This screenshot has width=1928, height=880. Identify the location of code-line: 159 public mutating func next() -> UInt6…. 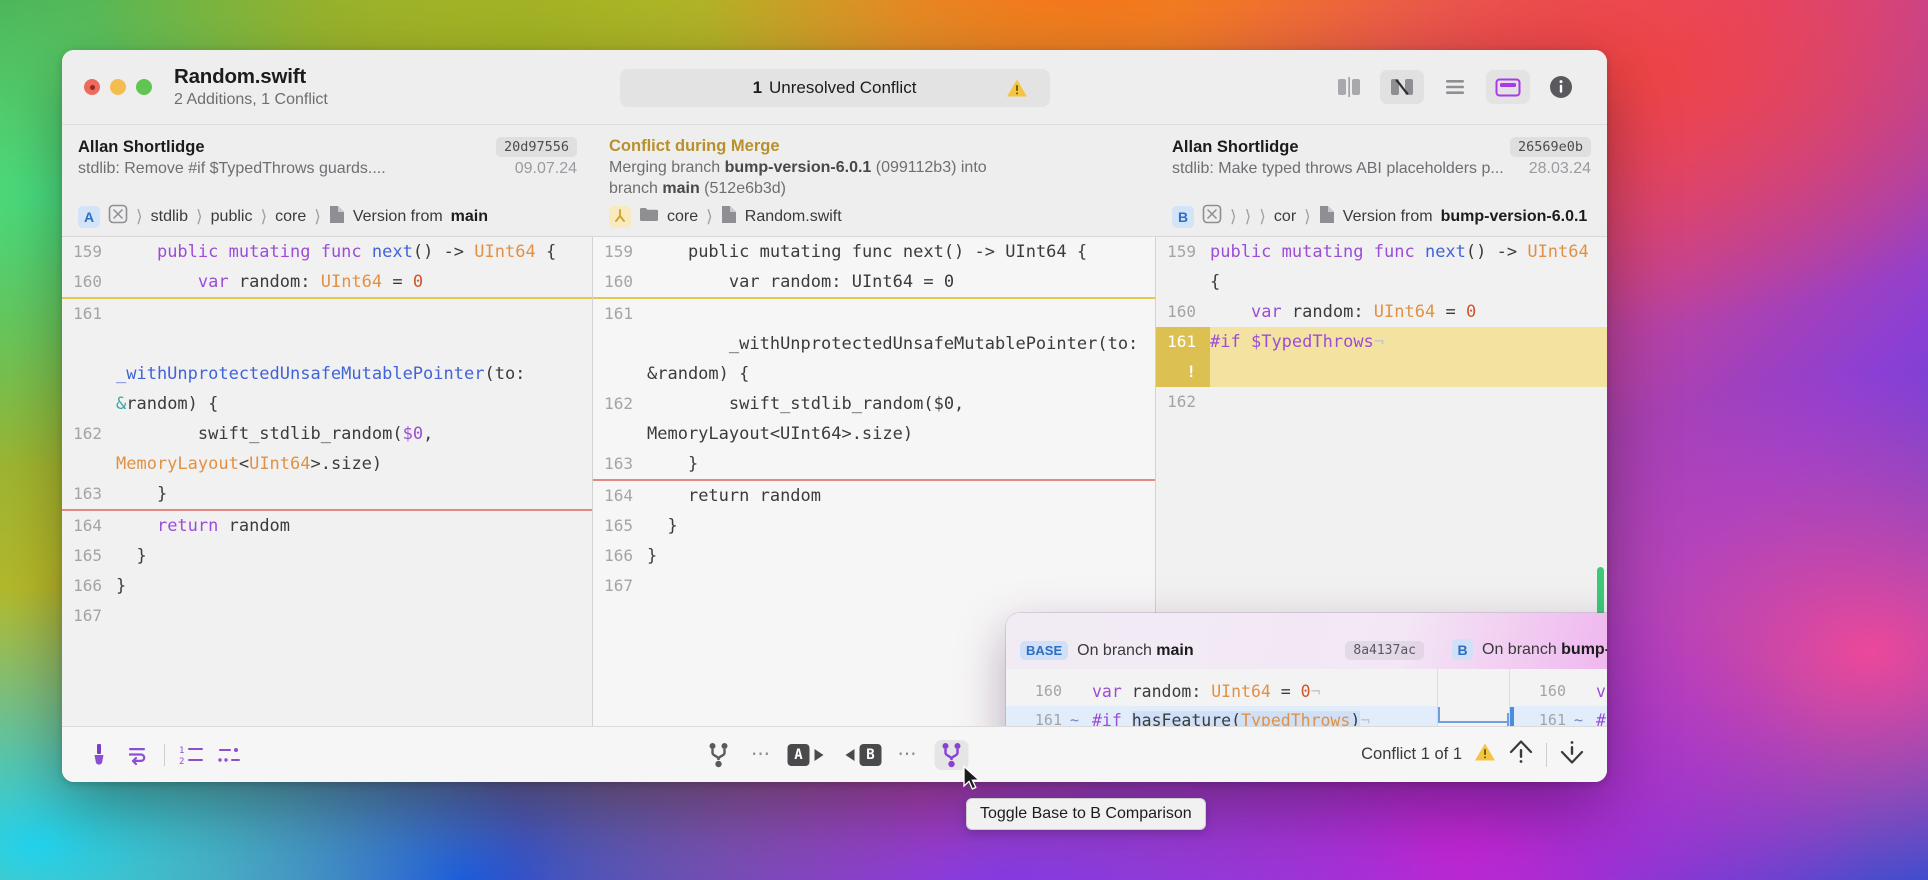
(1381, 267).